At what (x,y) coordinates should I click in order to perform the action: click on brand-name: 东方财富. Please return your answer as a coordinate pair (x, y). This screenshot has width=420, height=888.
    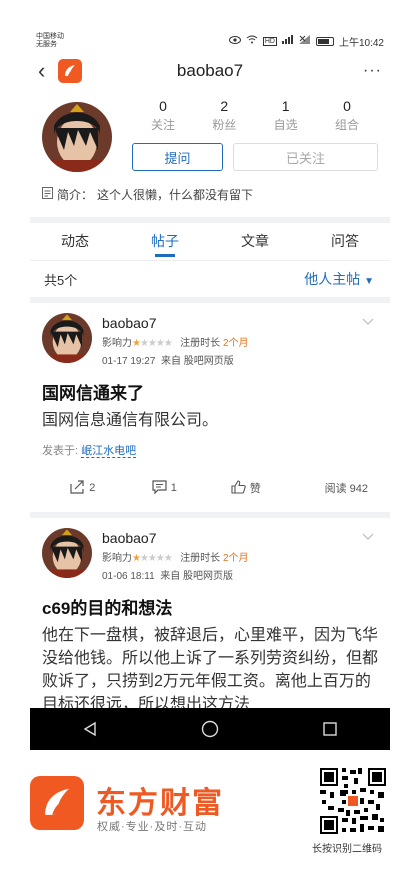
    Looking at the image, I should click on (160, 803).